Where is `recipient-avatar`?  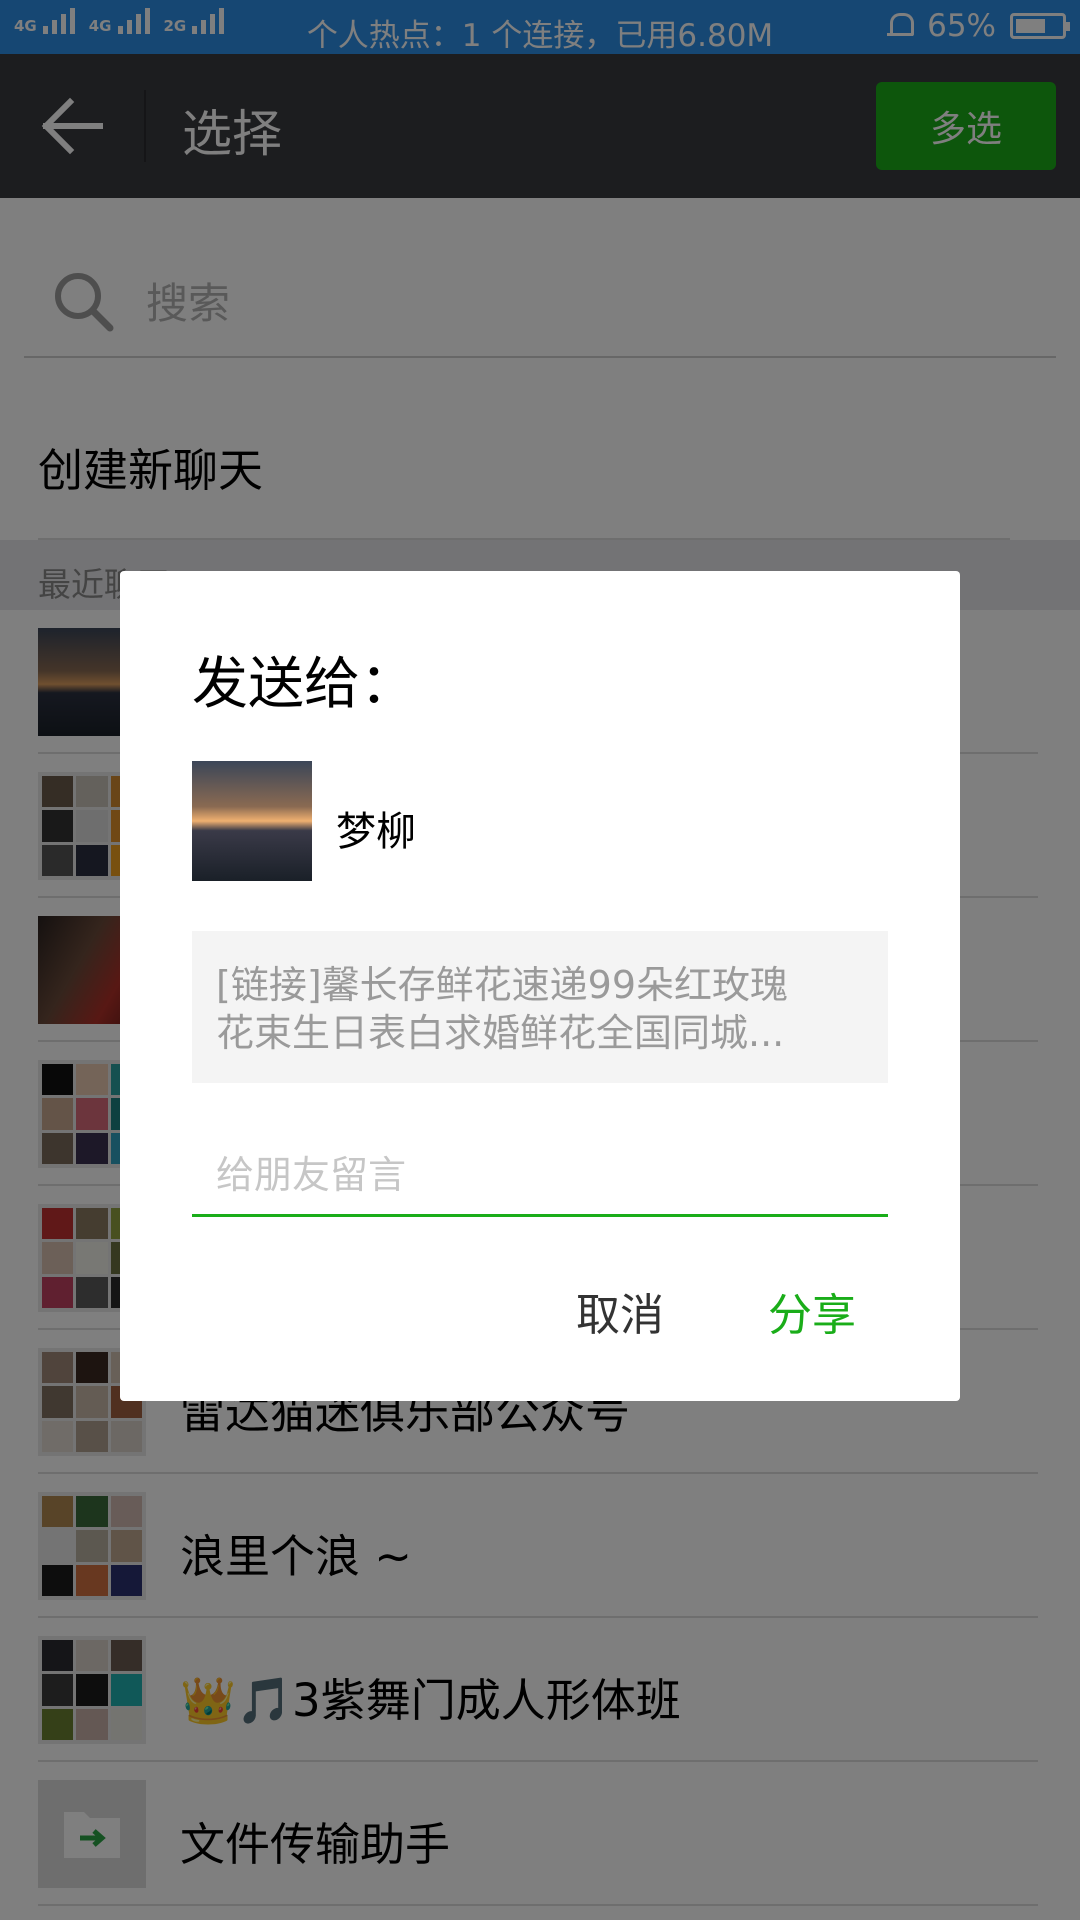
recipient-avatar is located at coordinates (252, 821).